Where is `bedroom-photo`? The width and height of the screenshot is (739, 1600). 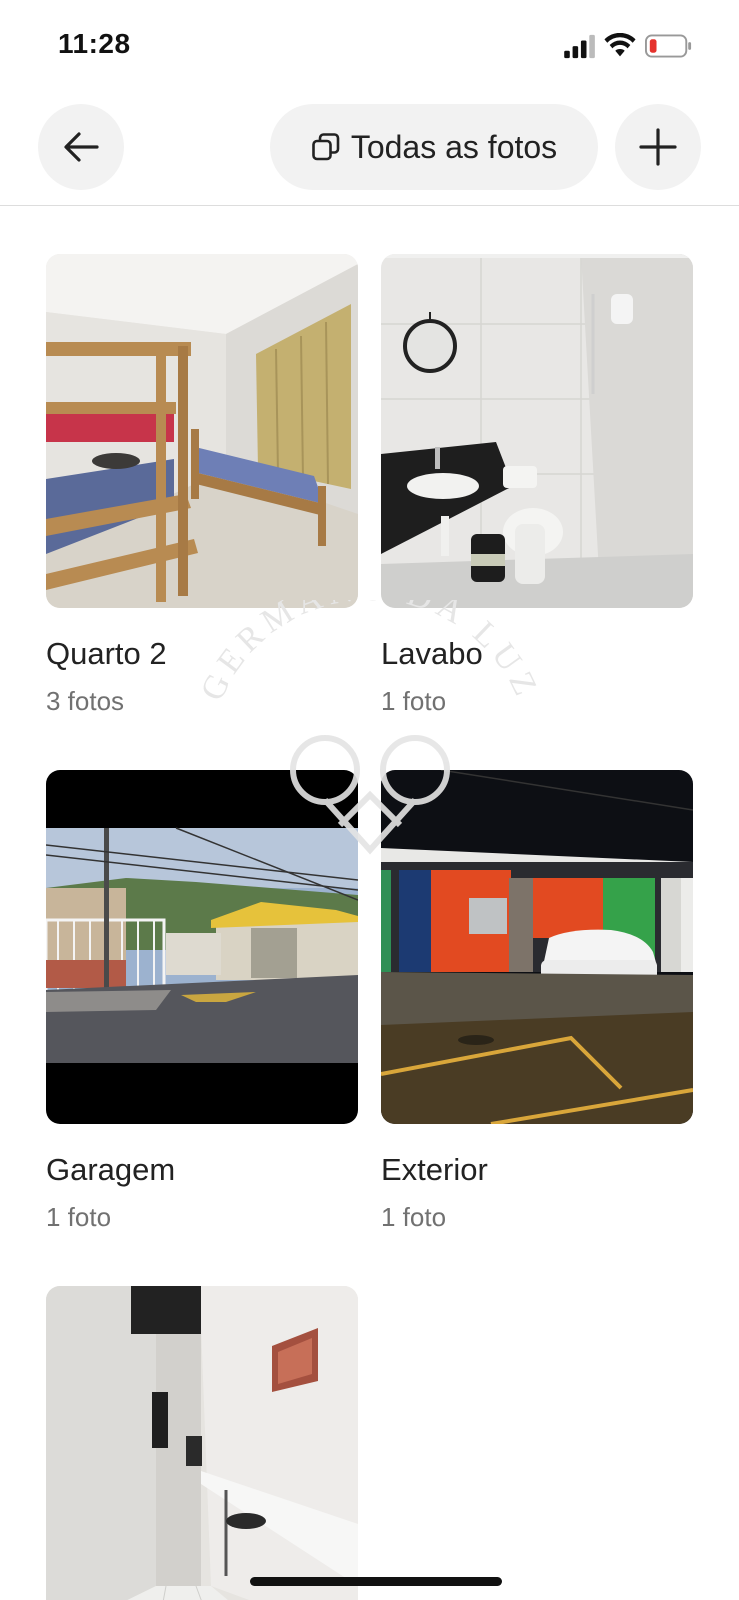 bedroom-photo is located at coordinates (202, 431).